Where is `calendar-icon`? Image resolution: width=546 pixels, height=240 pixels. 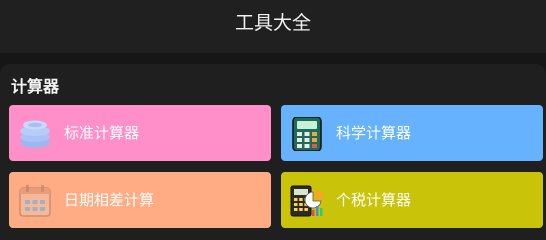
calendar-icon is located at coordinates (35, 201).